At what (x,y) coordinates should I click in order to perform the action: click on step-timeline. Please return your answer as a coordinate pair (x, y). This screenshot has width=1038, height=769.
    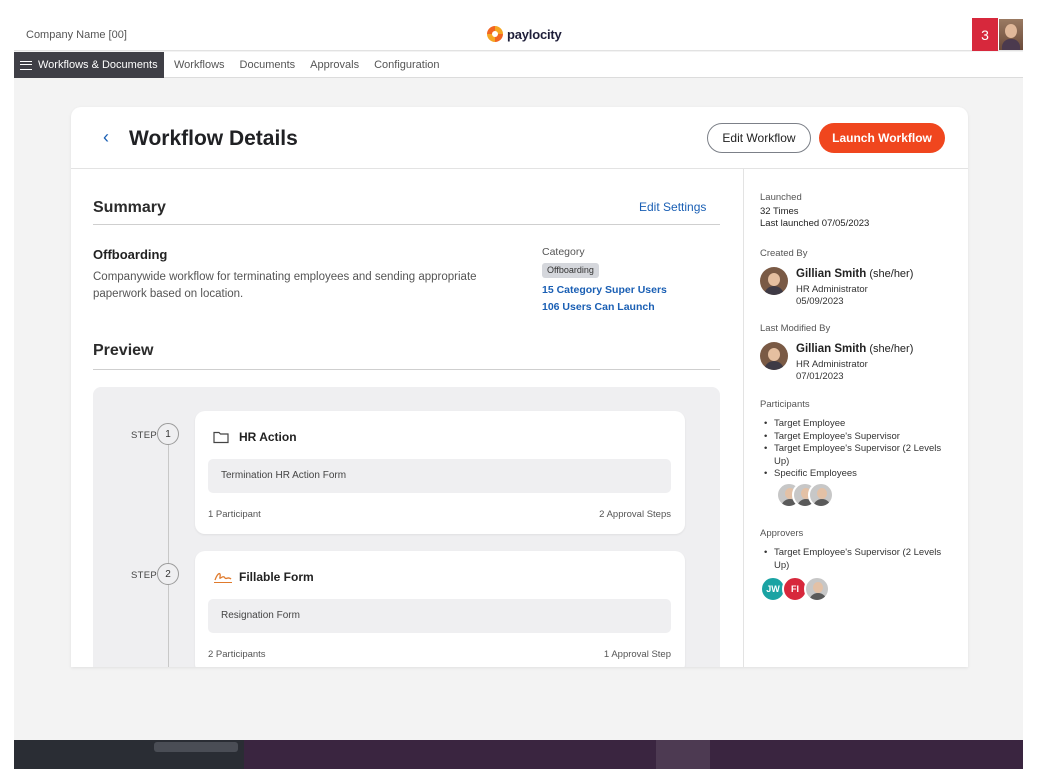
    Looking at the image, I should click on (168, 555).